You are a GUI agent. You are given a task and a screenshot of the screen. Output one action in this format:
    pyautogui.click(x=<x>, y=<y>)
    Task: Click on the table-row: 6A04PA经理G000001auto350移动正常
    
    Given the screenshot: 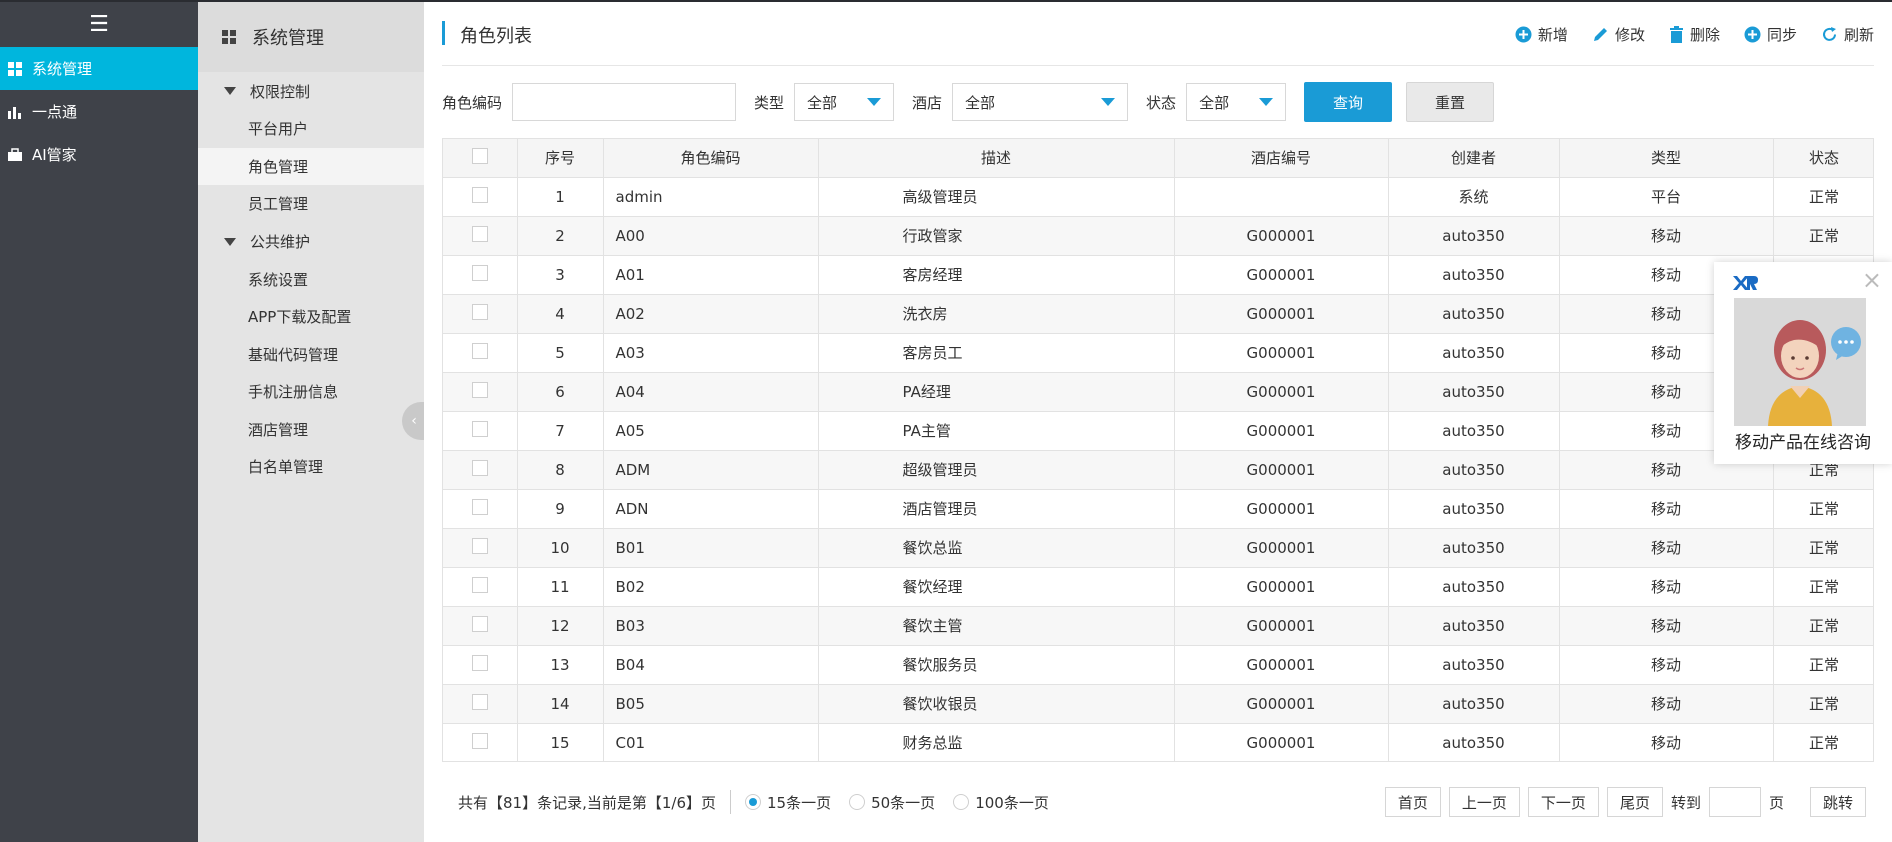 What is the action you would take?
    pyautogui.click(x=1158, y=392)
    